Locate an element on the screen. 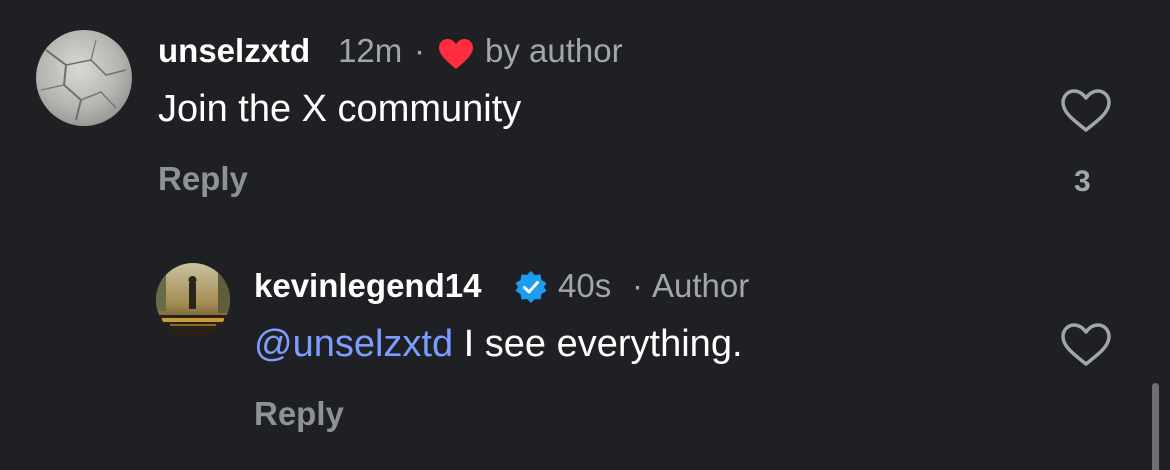 The image size is (1170, 470). cracked-stone-avatar-icon is located at coordinates (84, 78).